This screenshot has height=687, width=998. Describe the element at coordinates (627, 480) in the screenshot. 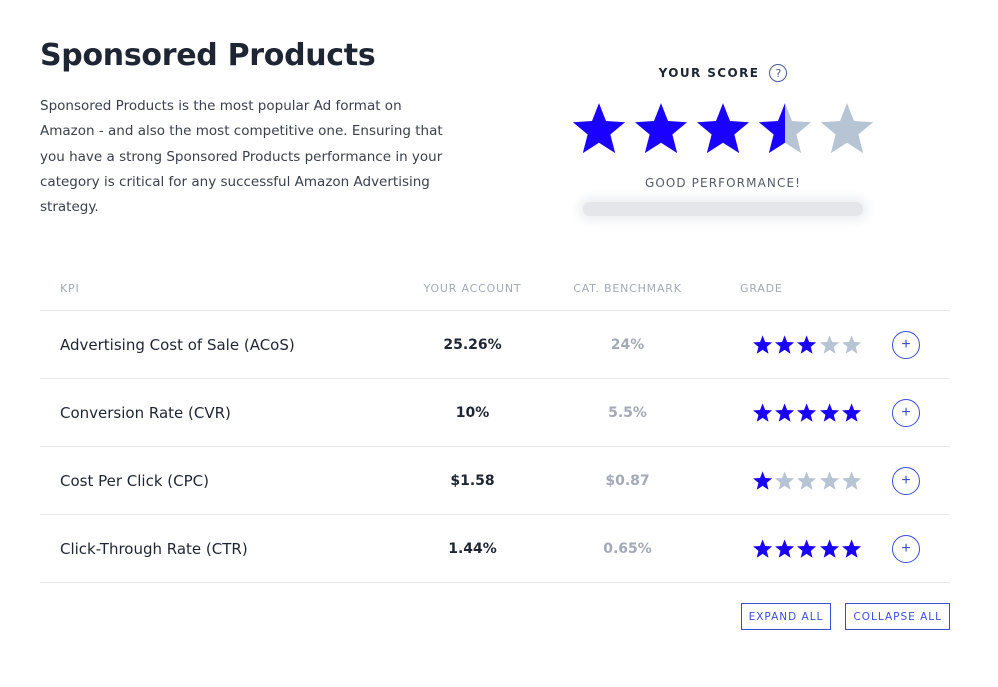

I see `benchmark-value: $0.87` at that location.